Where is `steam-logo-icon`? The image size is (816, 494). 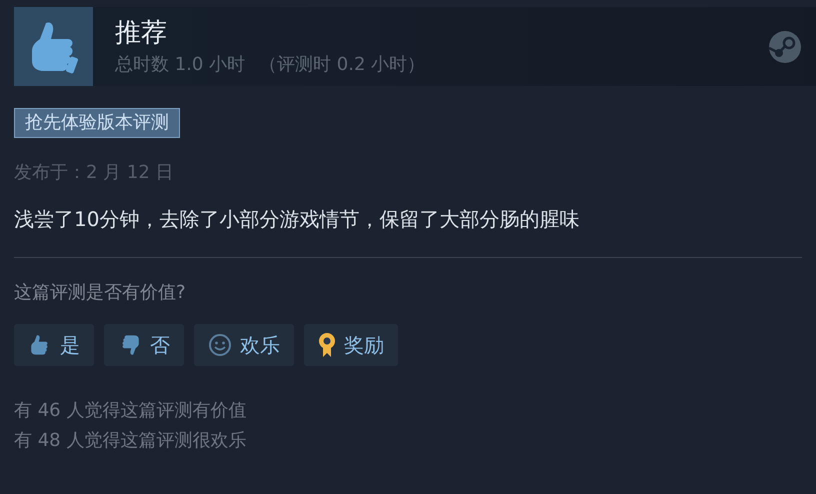 steam-logo-icon is located at coordinates (785, 47).